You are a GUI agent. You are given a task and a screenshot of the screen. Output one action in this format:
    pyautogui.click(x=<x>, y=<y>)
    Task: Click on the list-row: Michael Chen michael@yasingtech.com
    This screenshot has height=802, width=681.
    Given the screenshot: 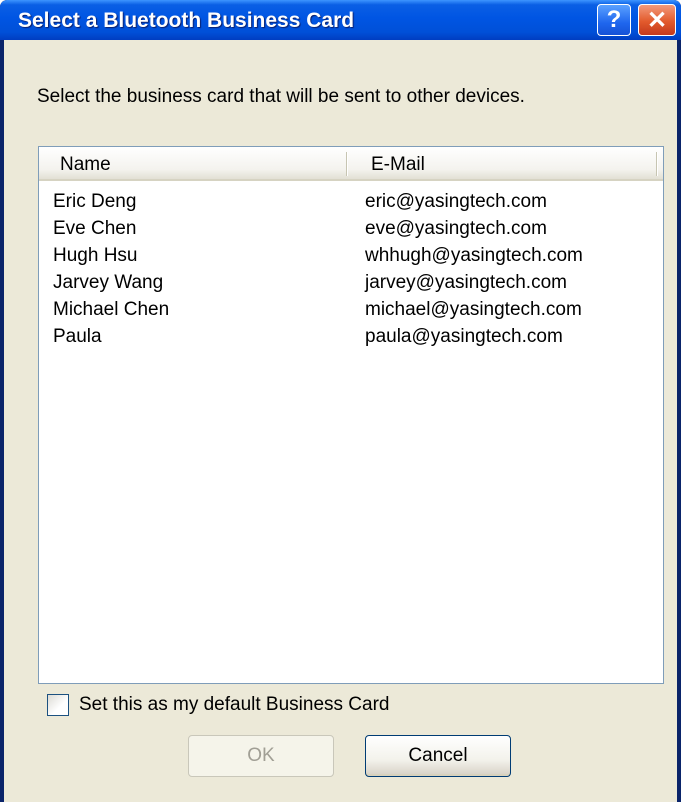 What is the action you would take?
    pyautogui.click(x=351, y=312)
    